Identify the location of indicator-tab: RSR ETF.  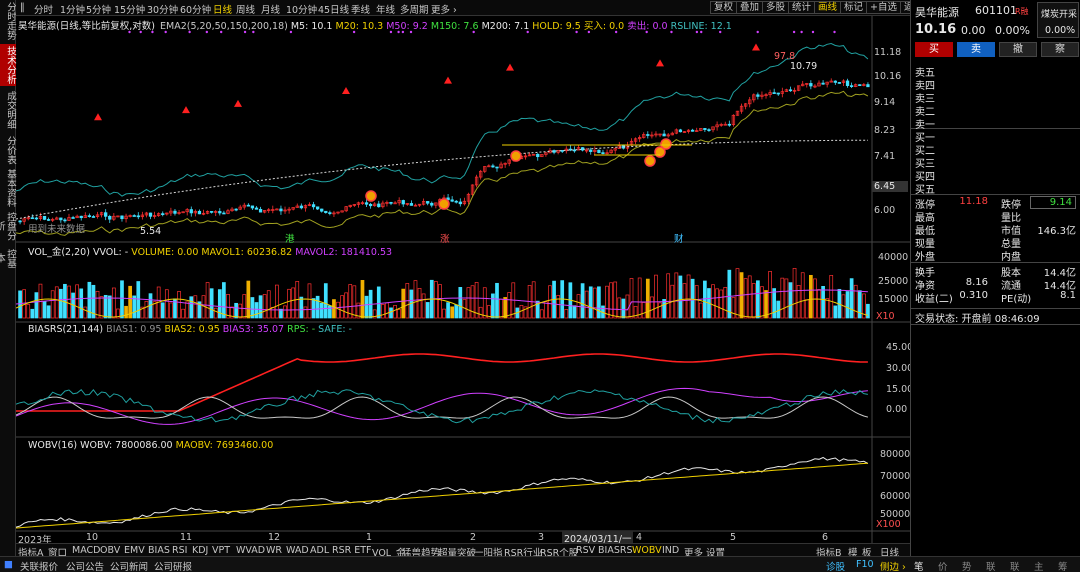
(352, 550).